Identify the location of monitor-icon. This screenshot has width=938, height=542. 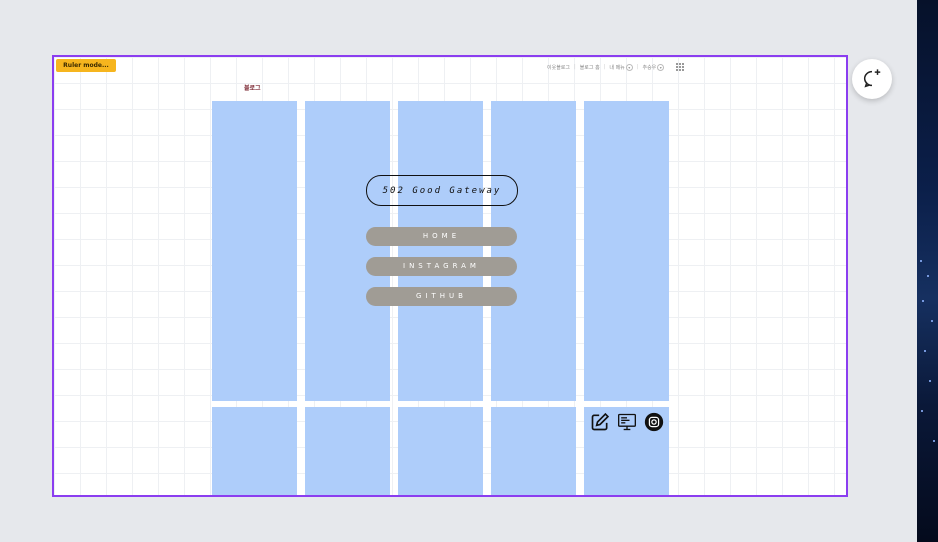
(627, 422).